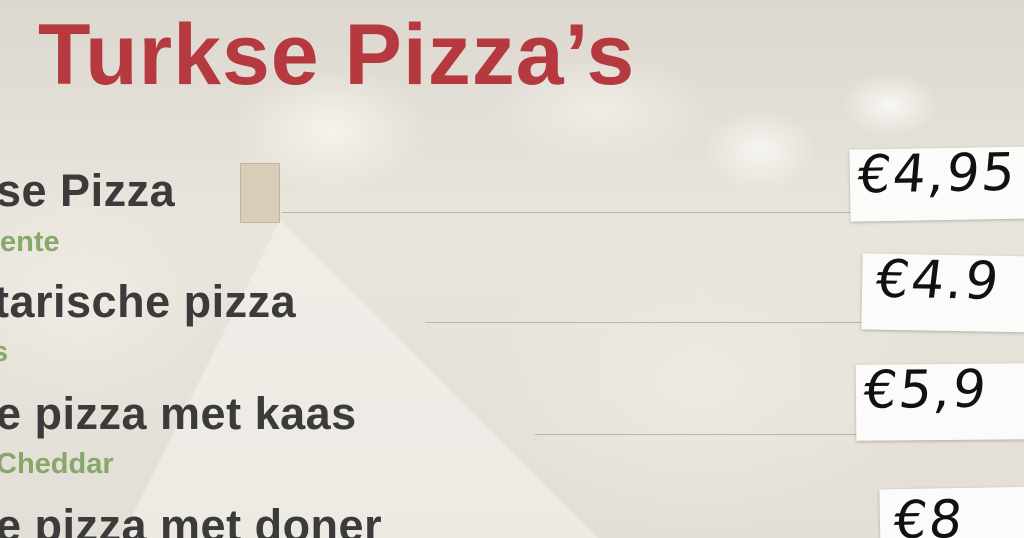 The height and width of the screenshot is (538, 1024). I want to click on price-text: €5,9, so click(926, 392).